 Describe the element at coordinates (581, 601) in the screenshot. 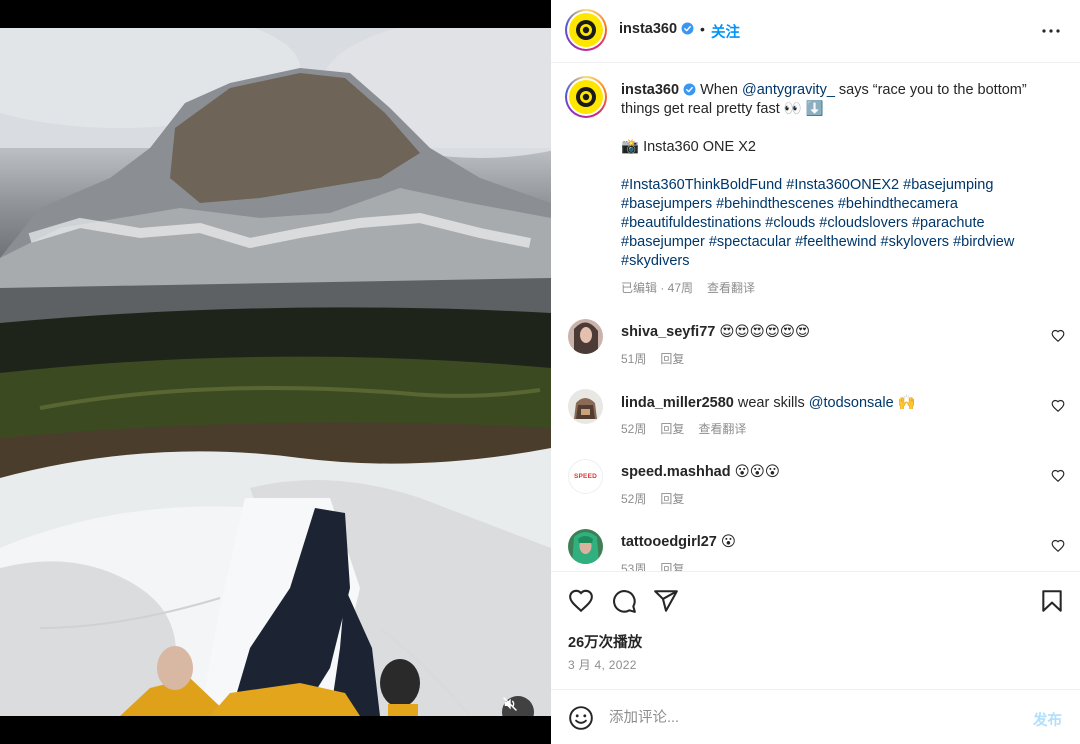

I see `heart-icon` at that location.